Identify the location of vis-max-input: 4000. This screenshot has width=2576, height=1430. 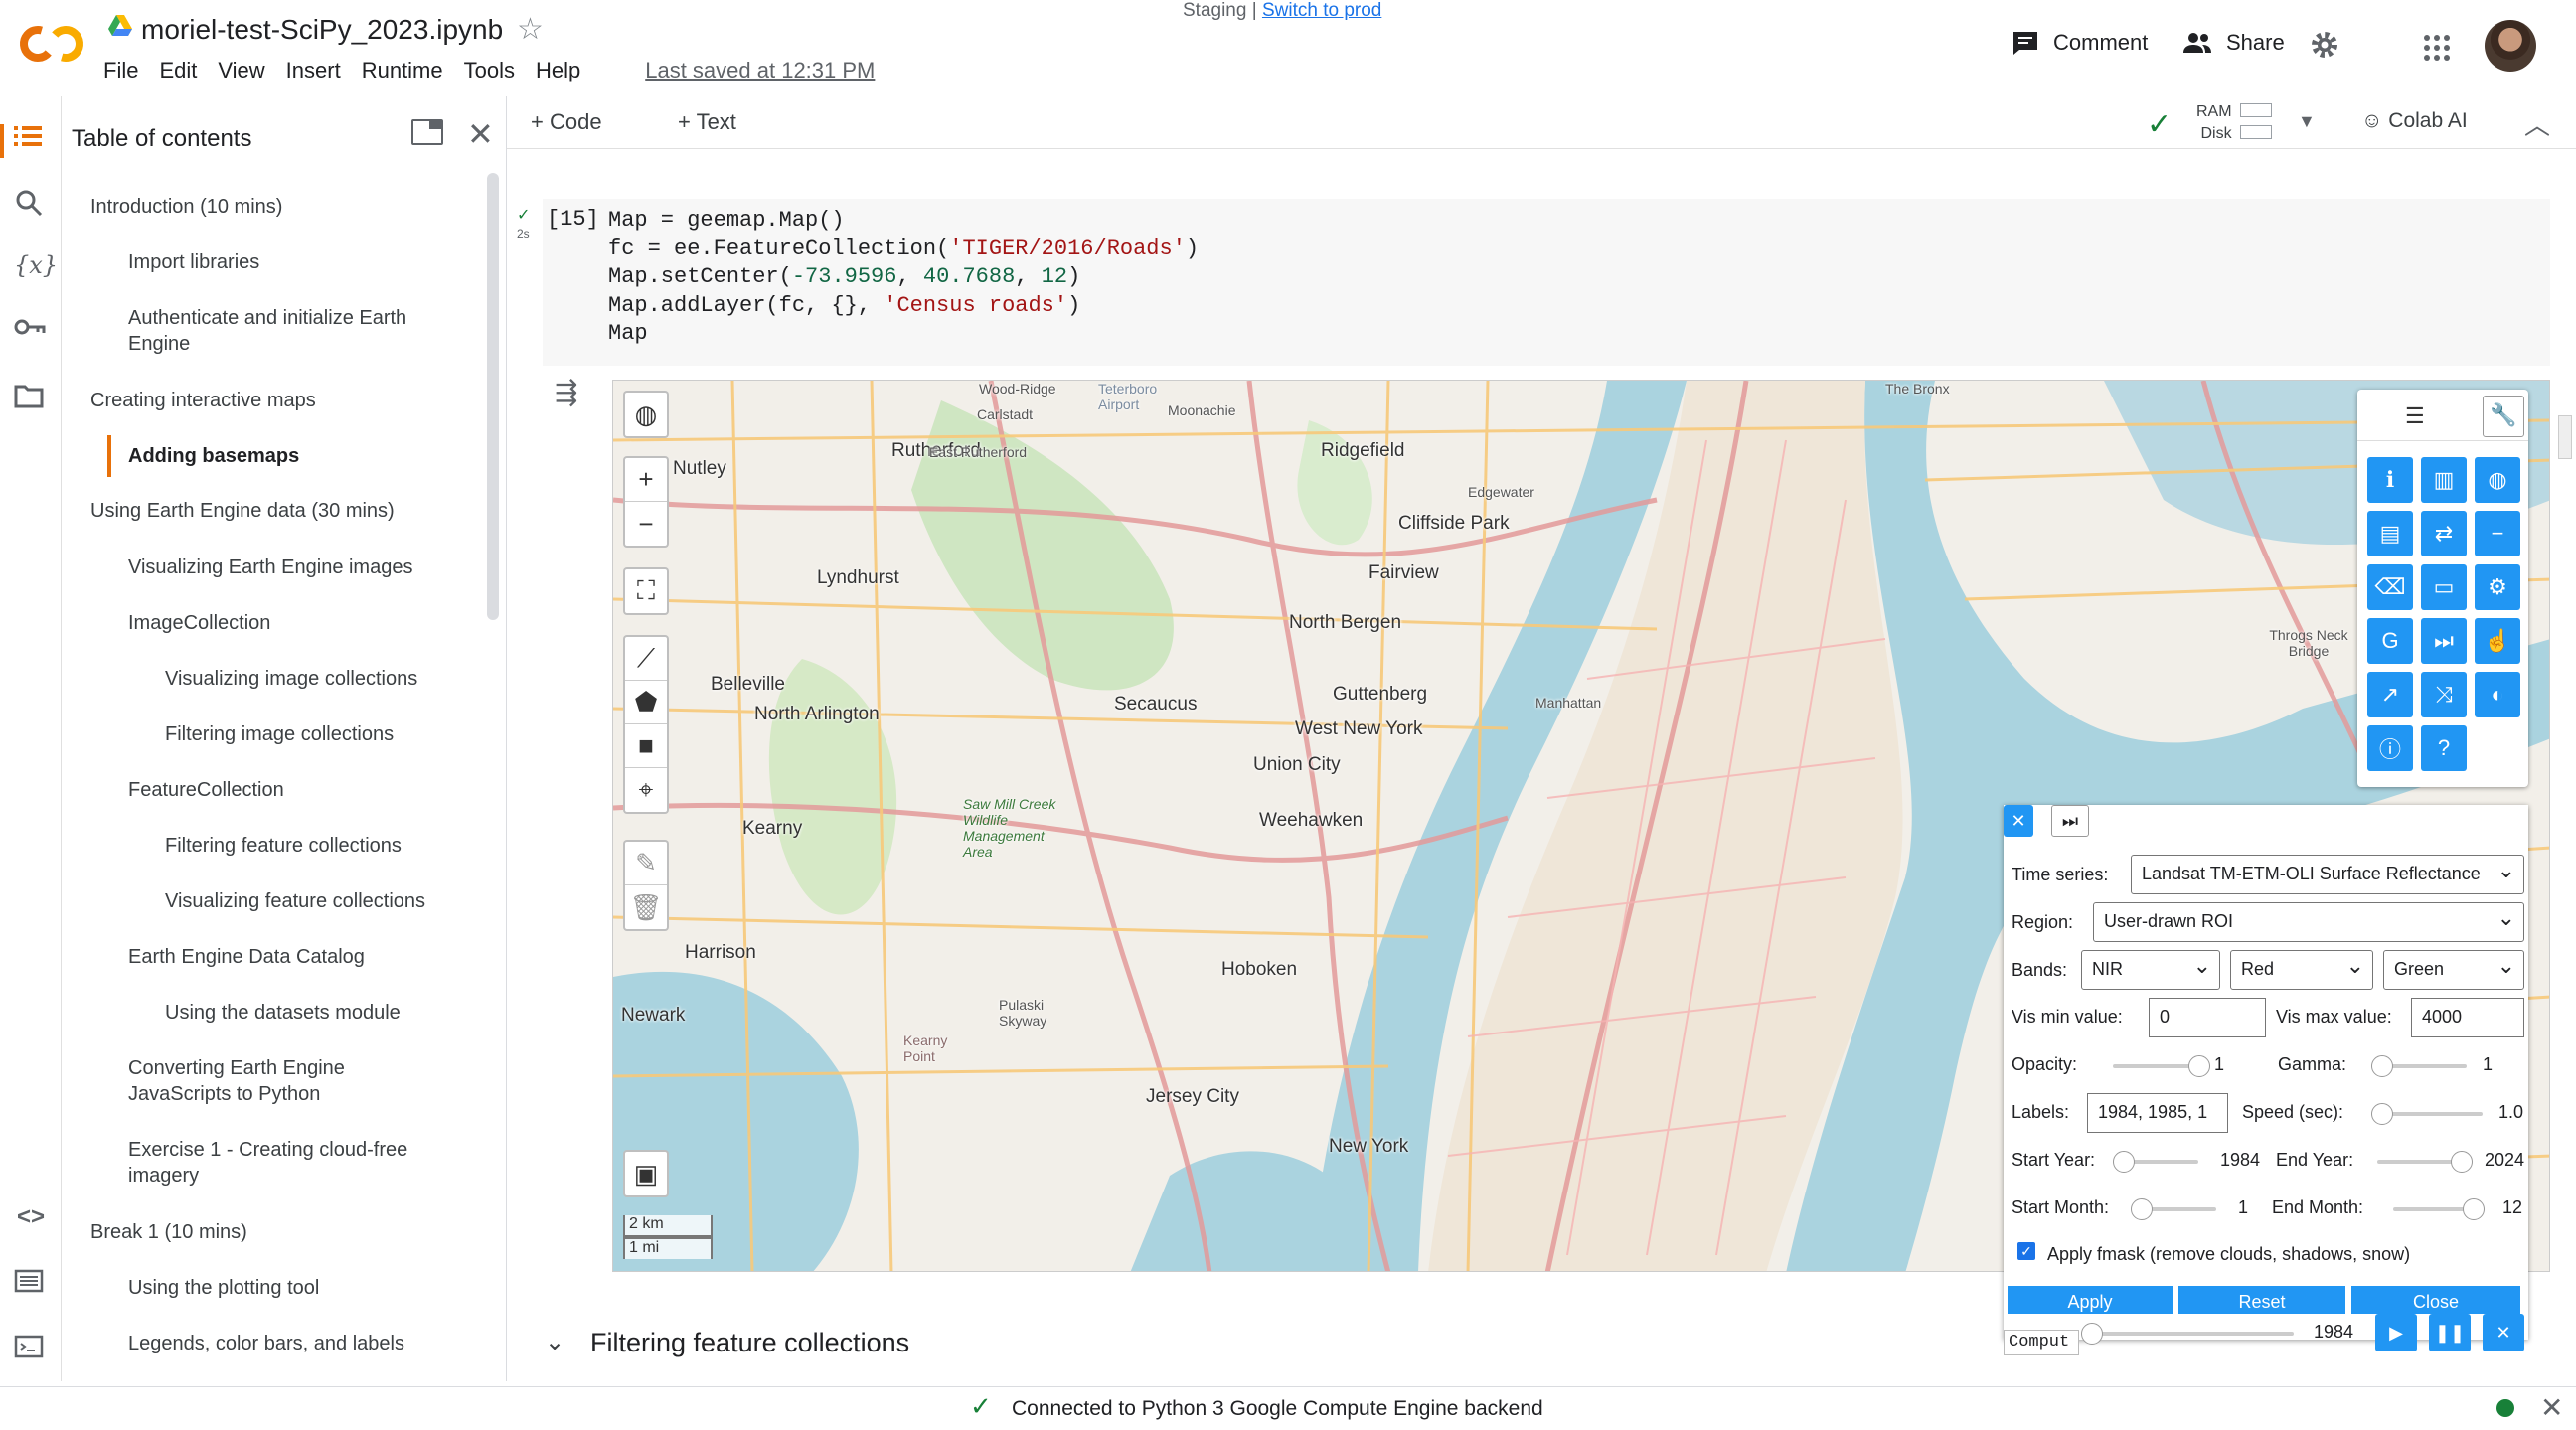
(2467, 1017).